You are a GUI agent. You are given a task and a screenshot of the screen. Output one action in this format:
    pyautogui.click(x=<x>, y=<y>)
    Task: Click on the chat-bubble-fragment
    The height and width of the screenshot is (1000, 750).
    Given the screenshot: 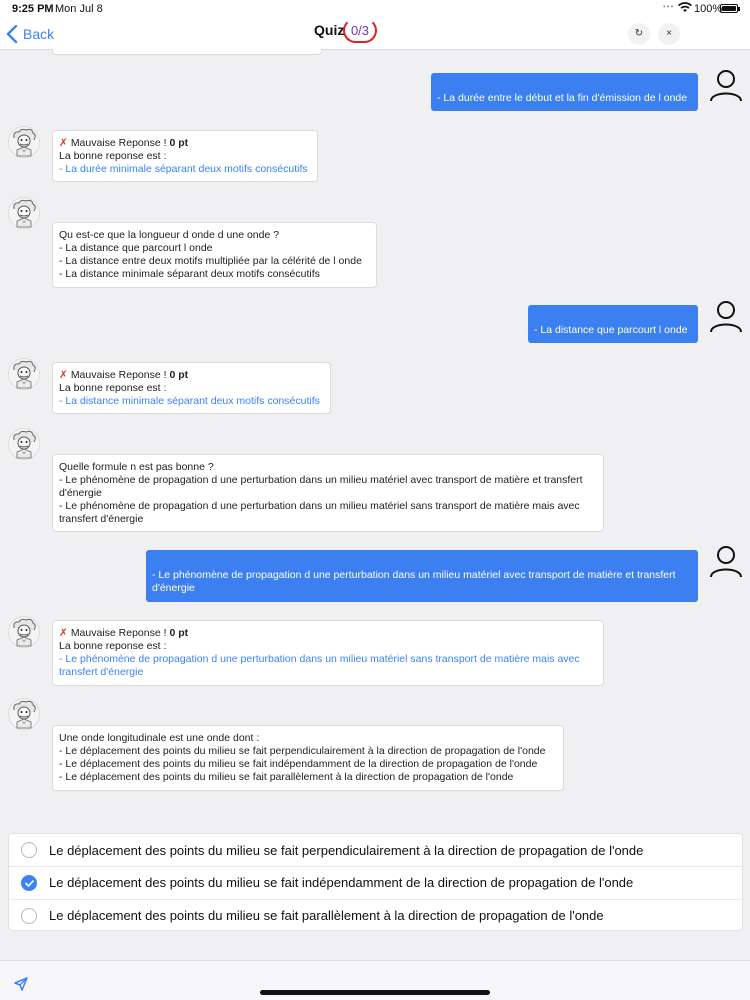 What is the action you would take?
    pyautogui.click(x=187, y=52)
    